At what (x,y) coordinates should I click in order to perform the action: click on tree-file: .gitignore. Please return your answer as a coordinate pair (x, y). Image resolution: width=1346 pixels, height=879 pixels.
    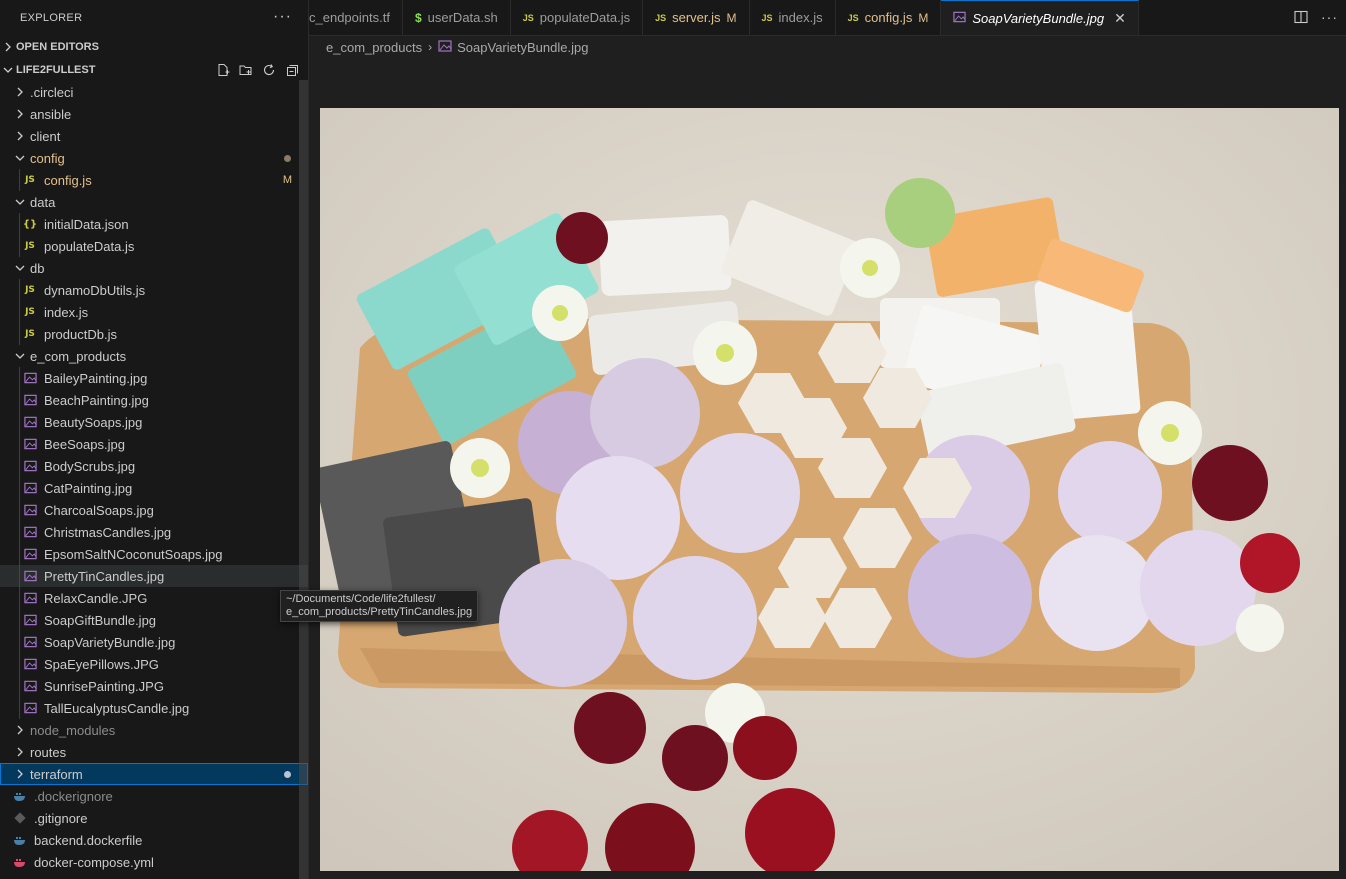
    Looking at the image, I should click on (154, 818).